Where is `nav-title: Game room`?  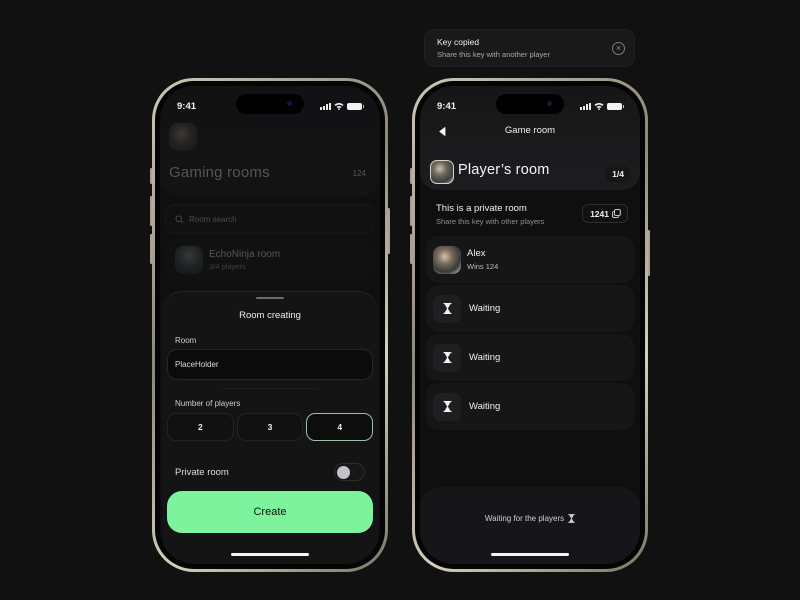
nav-title: Game room is located at coordinates (530, 130).